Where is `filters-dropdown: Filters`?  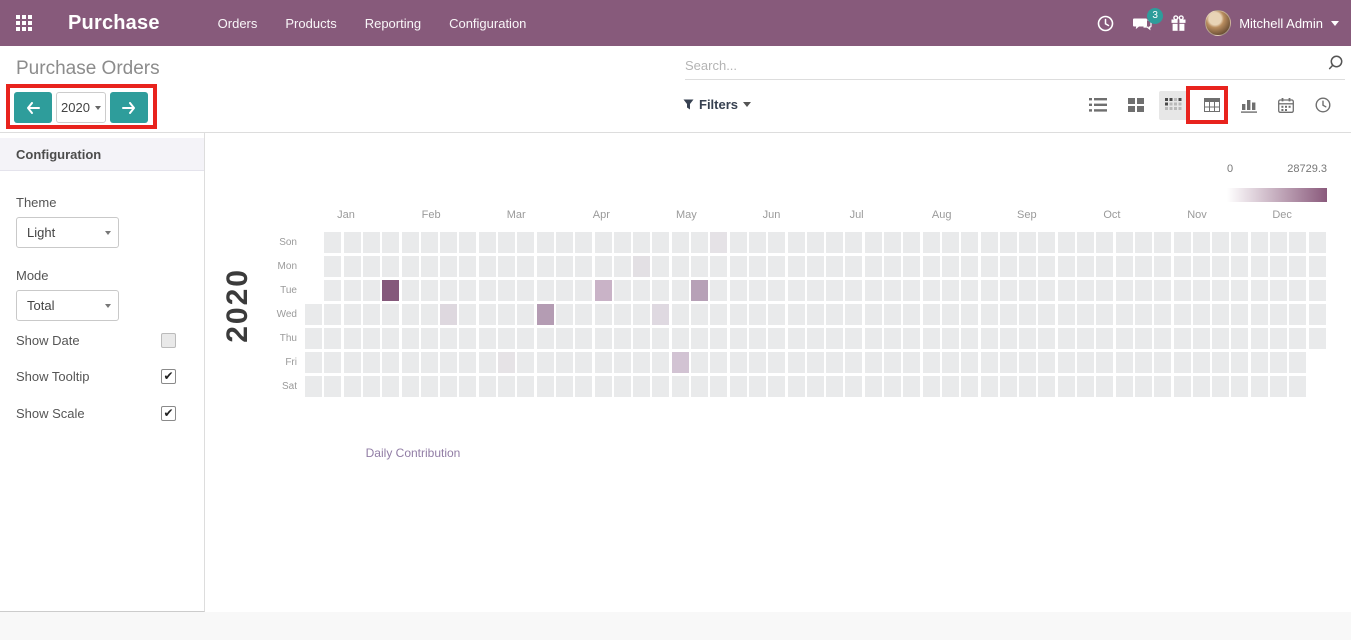 filters-dropdown: Filters is located at coordinates (717, 104).